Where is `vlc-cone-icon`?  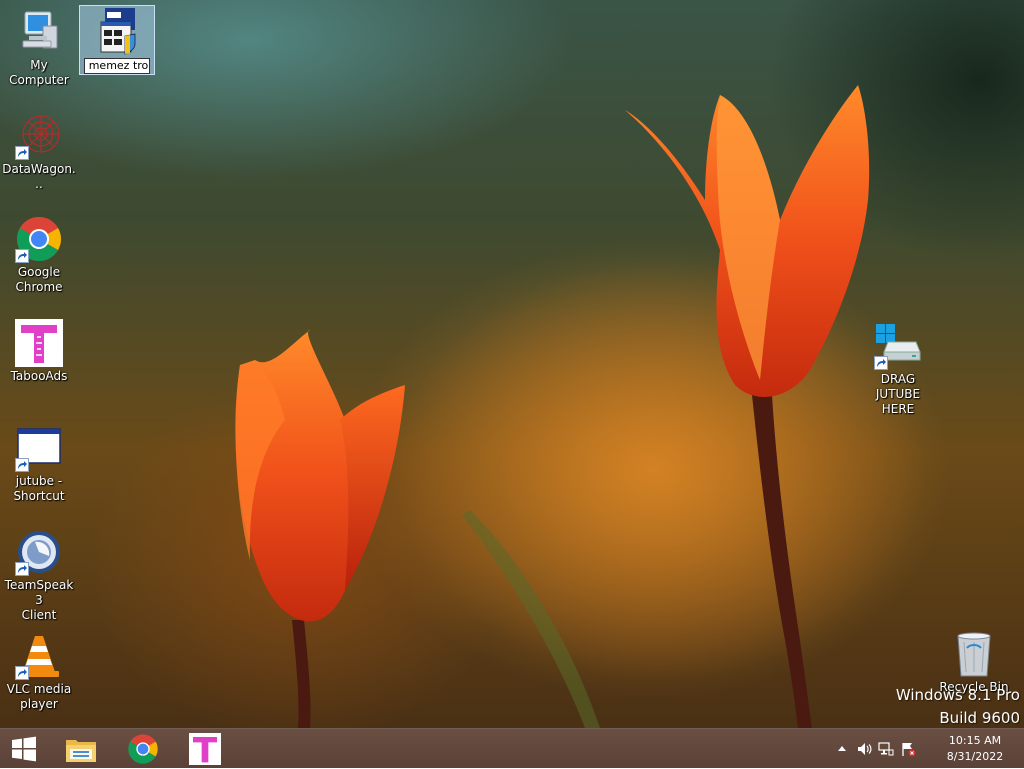 vlc-cone-icon is located at coordinates (39, 656).